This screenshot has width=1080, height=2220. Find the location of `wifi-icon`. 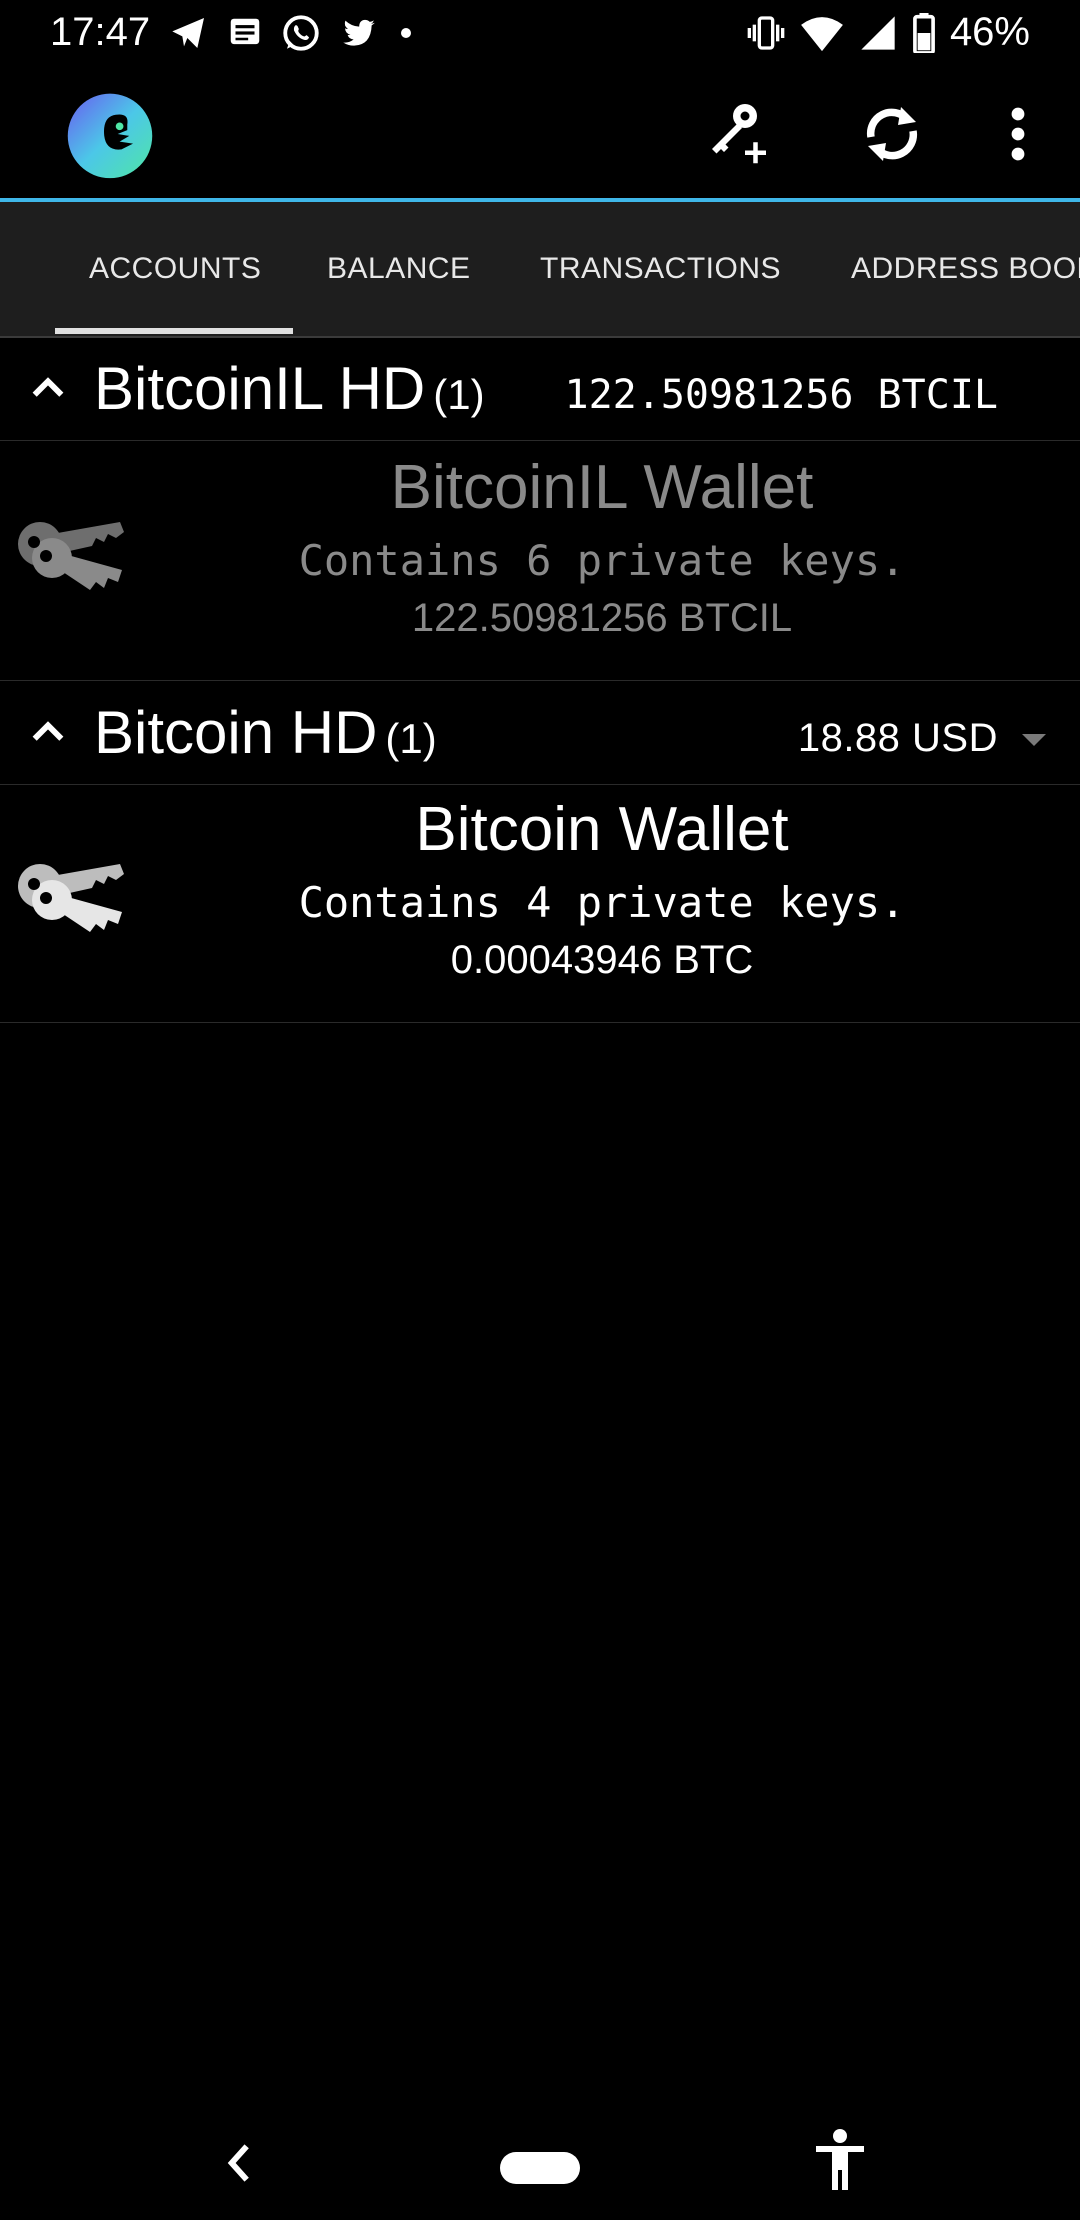

wifi-icon is located at coordinates (822, 33).